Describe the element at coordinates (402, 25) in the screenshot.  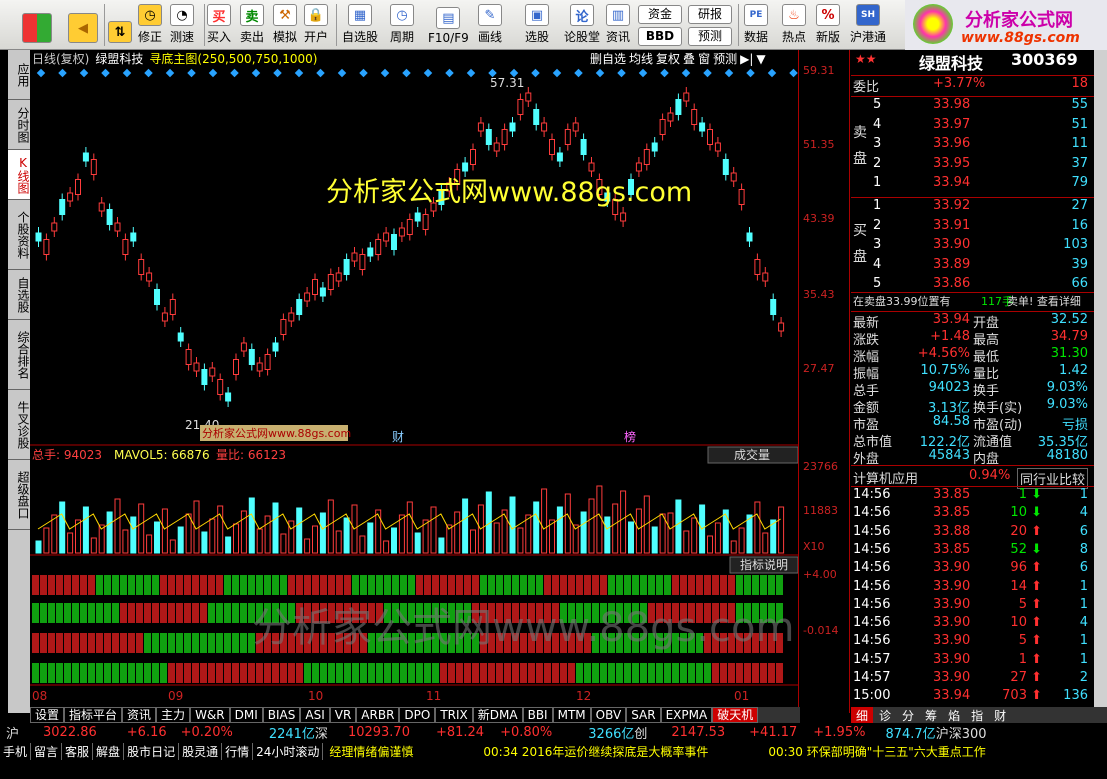
I see `period-button: ◷ 周期` at that location.